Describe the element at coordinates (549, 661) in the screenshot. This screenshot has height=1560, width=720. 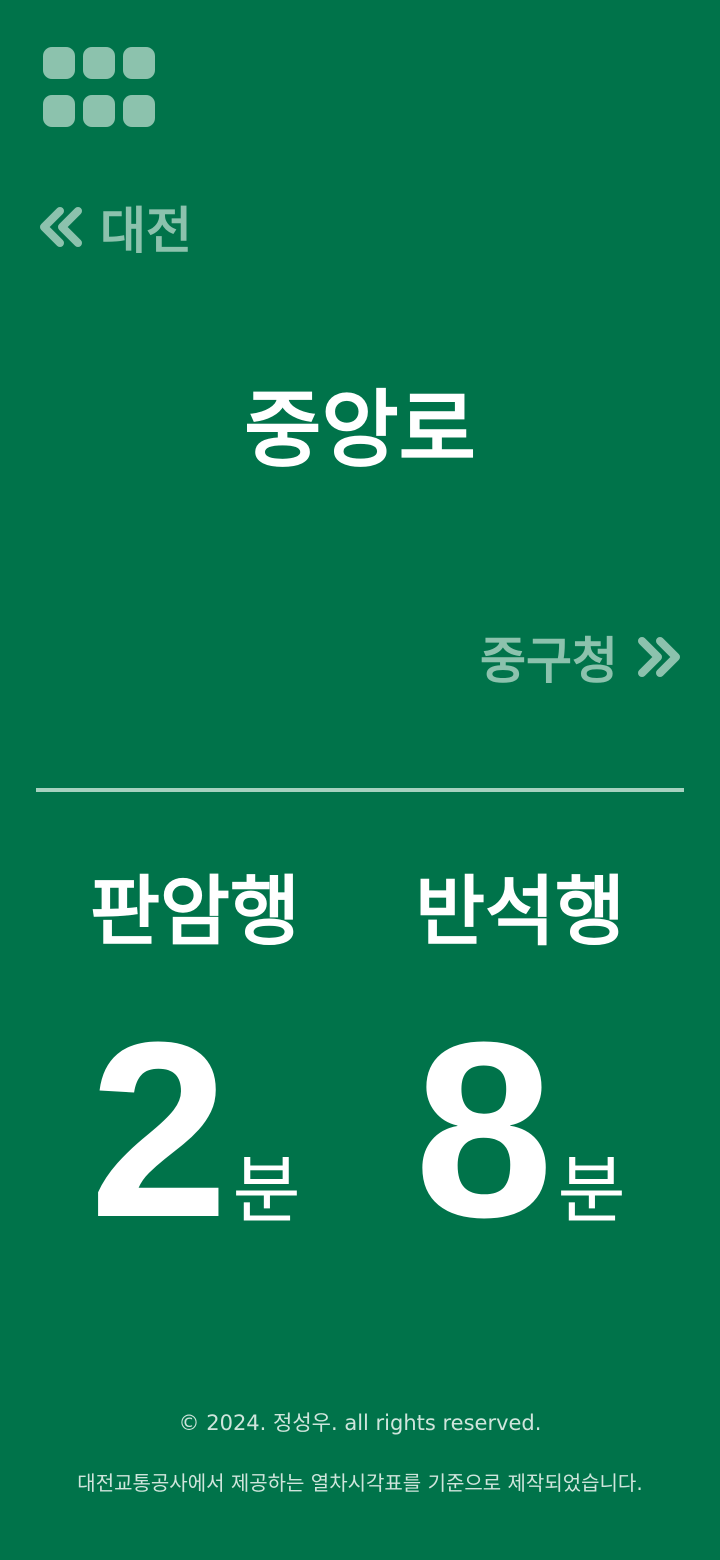
I see `next-station-label: 중구청` at that location.